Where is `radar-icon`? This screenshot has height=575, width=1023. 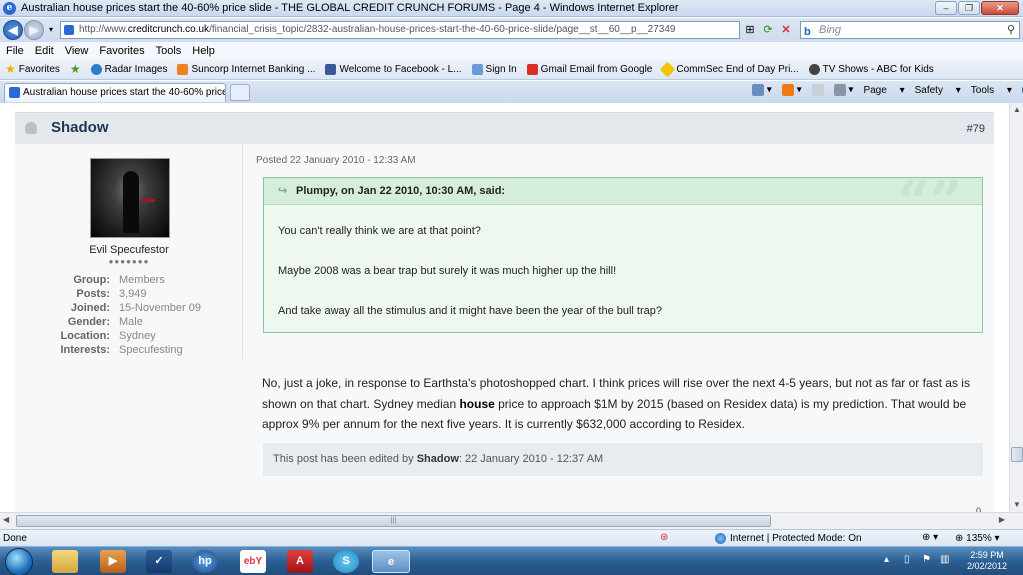 radar-icon is located at coordinates (96, 69).